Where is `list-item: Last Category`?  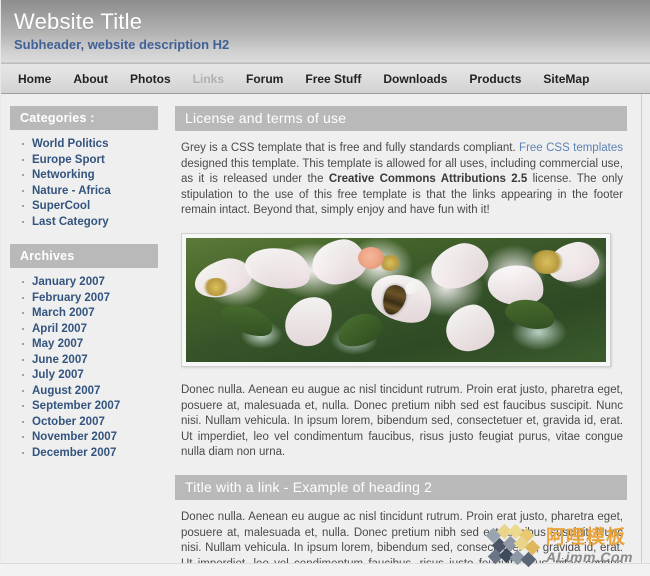 list-item: Last Category is located at coordinates (93, 223).